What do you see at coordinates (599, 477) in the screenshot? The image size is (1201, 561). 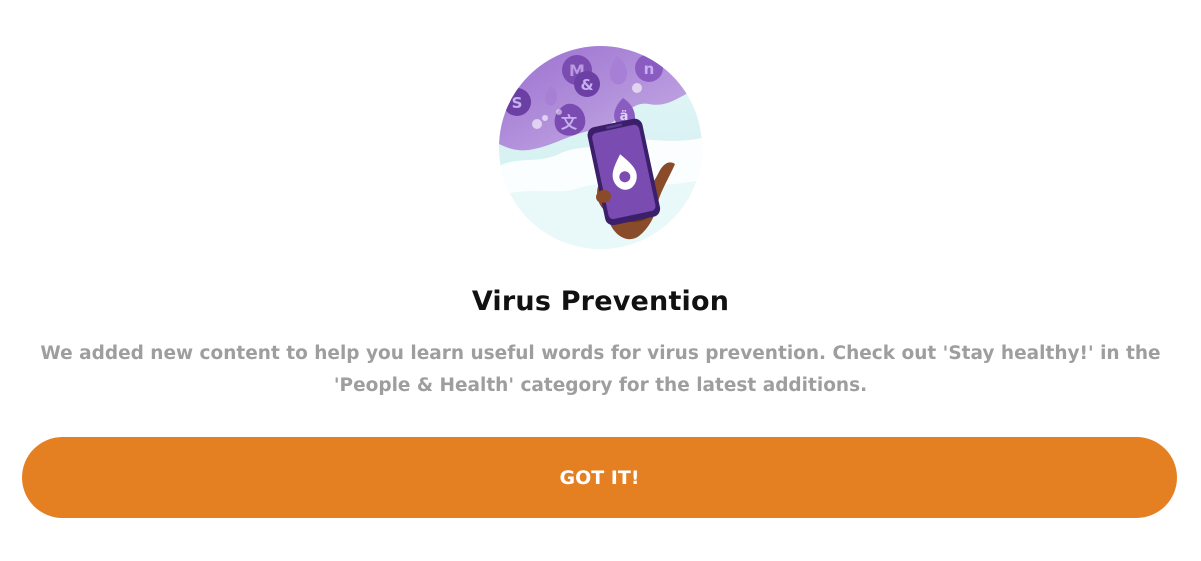 I see `got-it-button: GOT IT!` at bounding box center [599, 477].